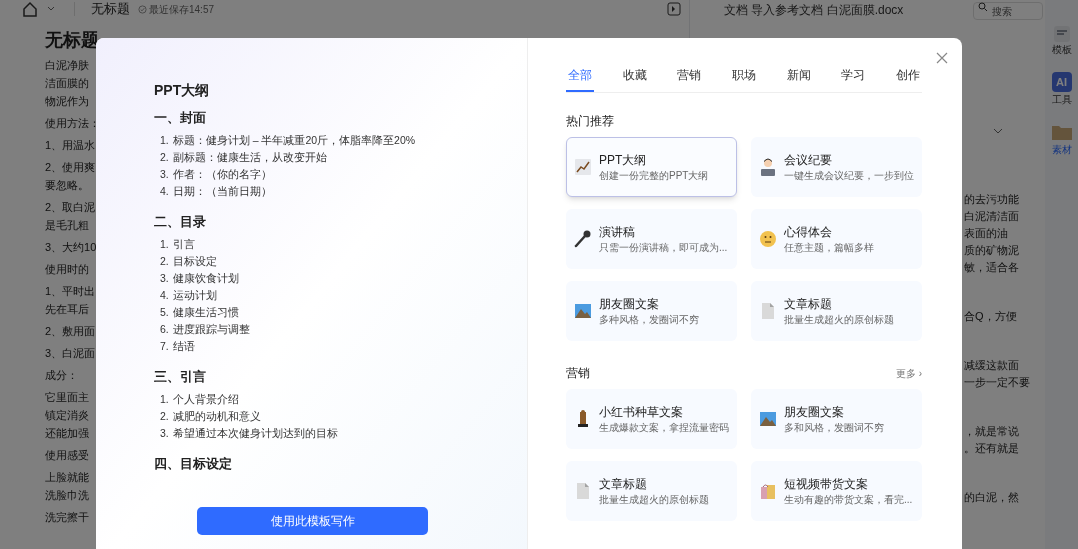 This screenshot has height=549, width=1078. What do you see at coordinates (183, 244) in the screenshot?
I see `list-item-text: 引言` at bounding box center [183, 244].